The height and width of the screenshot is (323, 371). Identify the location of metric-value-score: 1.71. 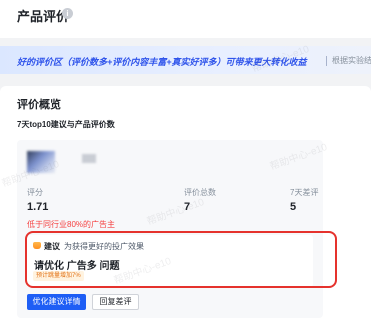
(38, 207).